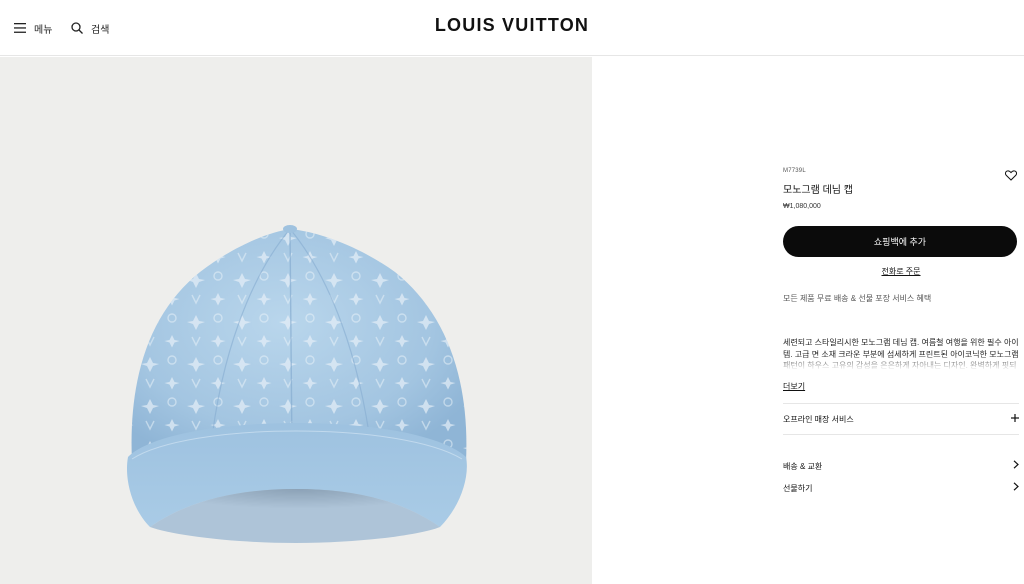 The width and height of the screenshot is (1024, 584). I want to click on add-to-cart-button: 쇼핑백에 추가, so click(900, 241).